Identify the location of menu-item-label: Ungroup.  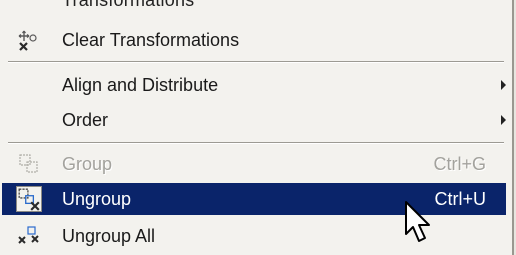
(97, 199).